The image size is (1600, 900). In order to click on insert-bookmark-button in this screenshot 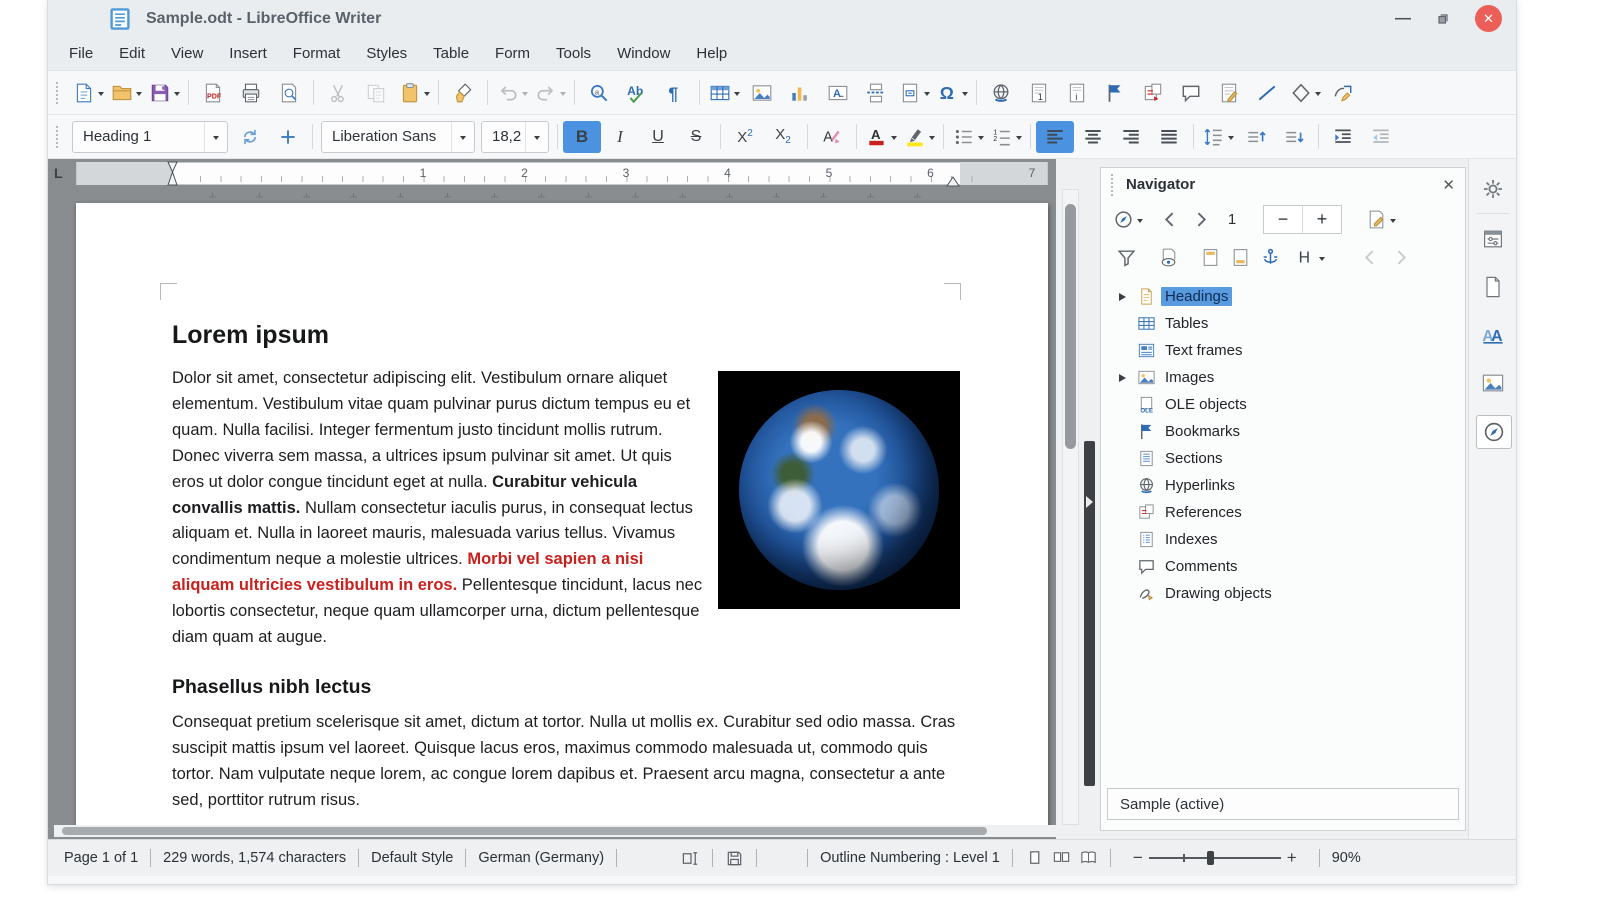, I will do `click(1115, 93)`.